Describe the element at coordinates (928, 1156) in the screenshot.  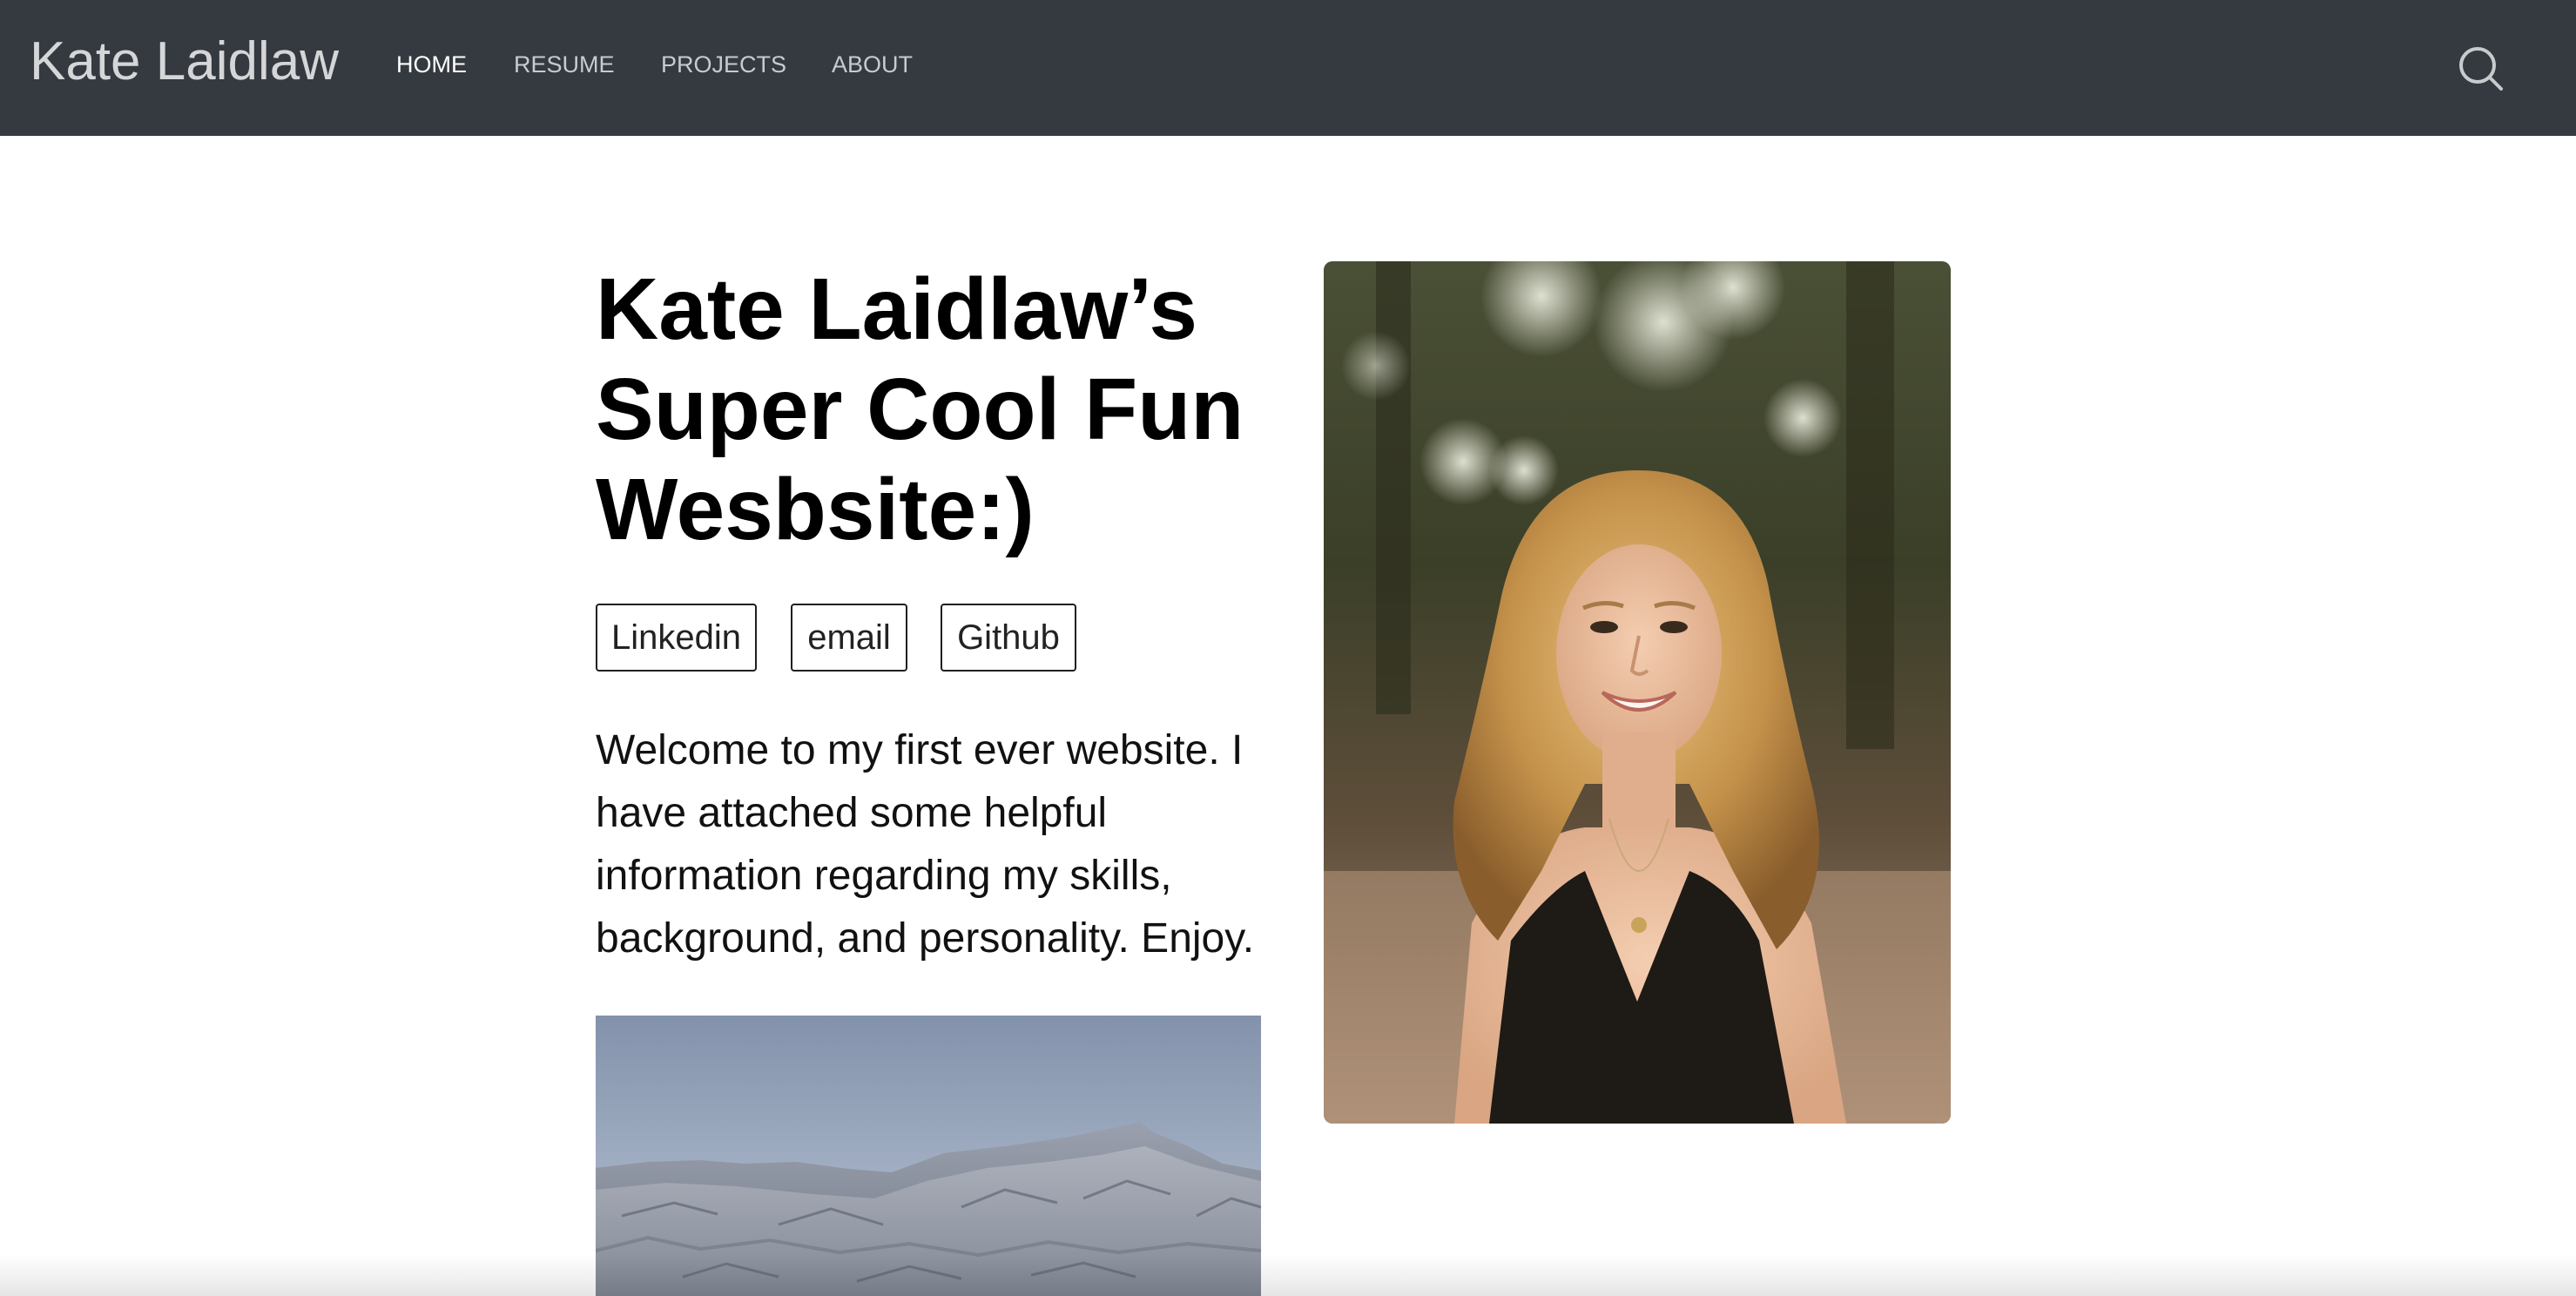
I see `mountain-landscape-image` at that location.